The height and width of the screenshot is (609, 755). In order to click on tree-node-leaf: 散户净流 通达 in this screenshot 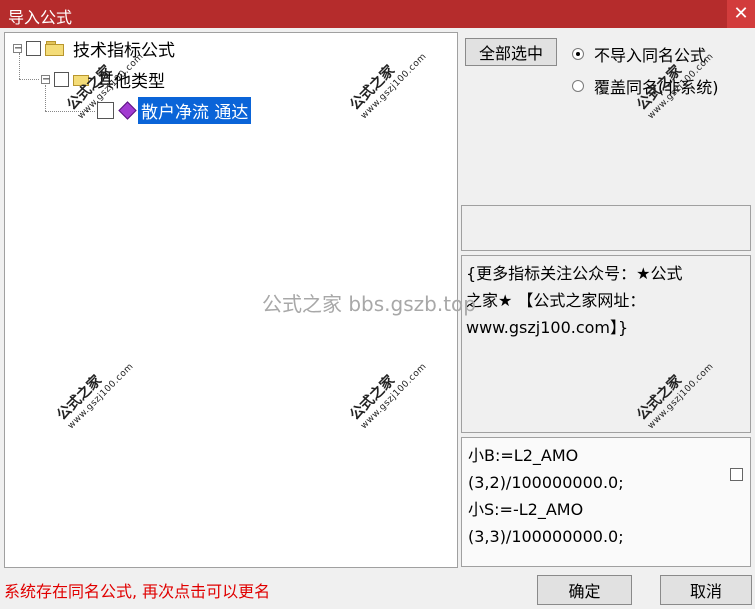, I will do `click(174, 110)`.